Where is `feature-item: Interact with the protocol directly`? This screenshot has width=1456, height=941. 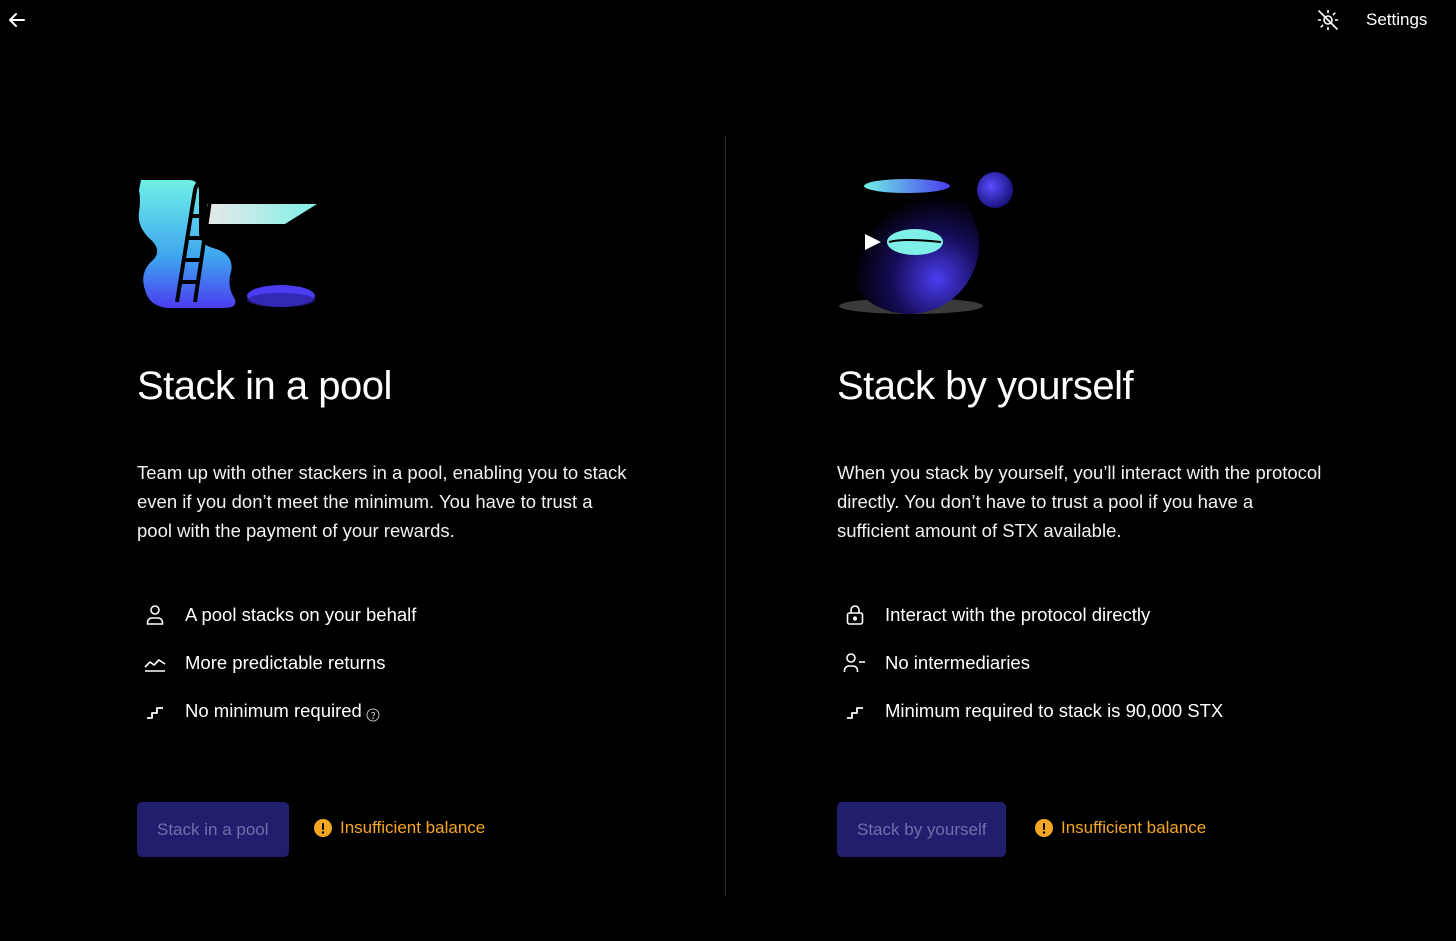 feature-item: Interact with the protocol directly is located at coordinates (1097, 615).